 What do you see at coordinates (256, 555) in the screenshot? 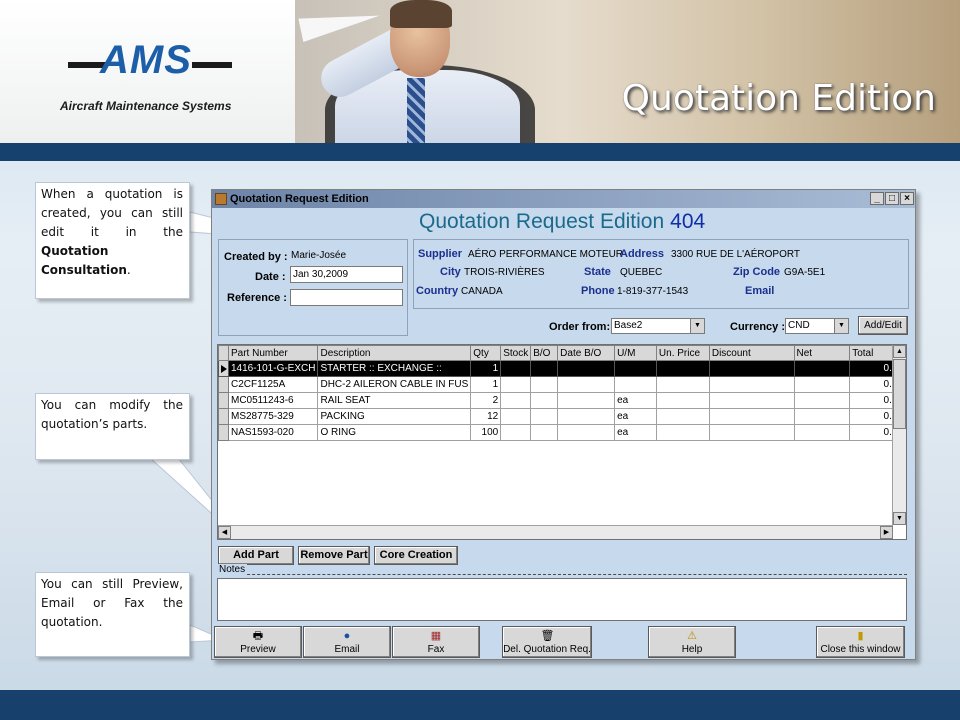
I see `add-part-button: Add Part` at bounding box center [256, 555].